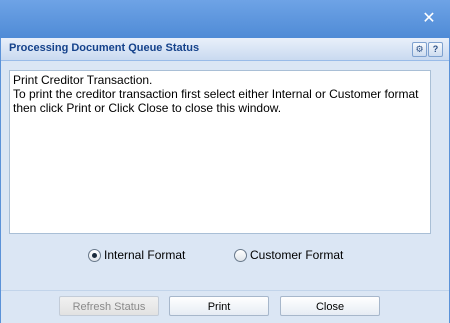 This screenshot has height=323, width=450. Describe the element at coordinates (104, 48) in the screenshot. I see `panel-title: Processing Document Queue Status` at that location.